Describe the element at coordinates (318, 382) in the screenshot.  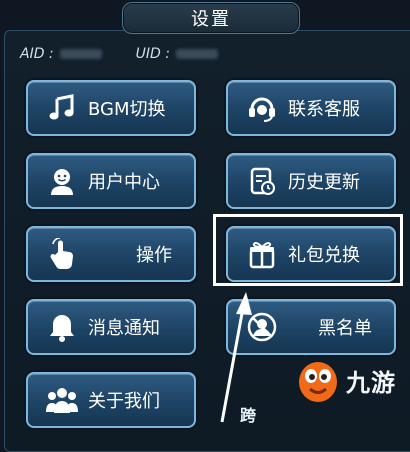
I see `mascot-logo-icon` at that location.